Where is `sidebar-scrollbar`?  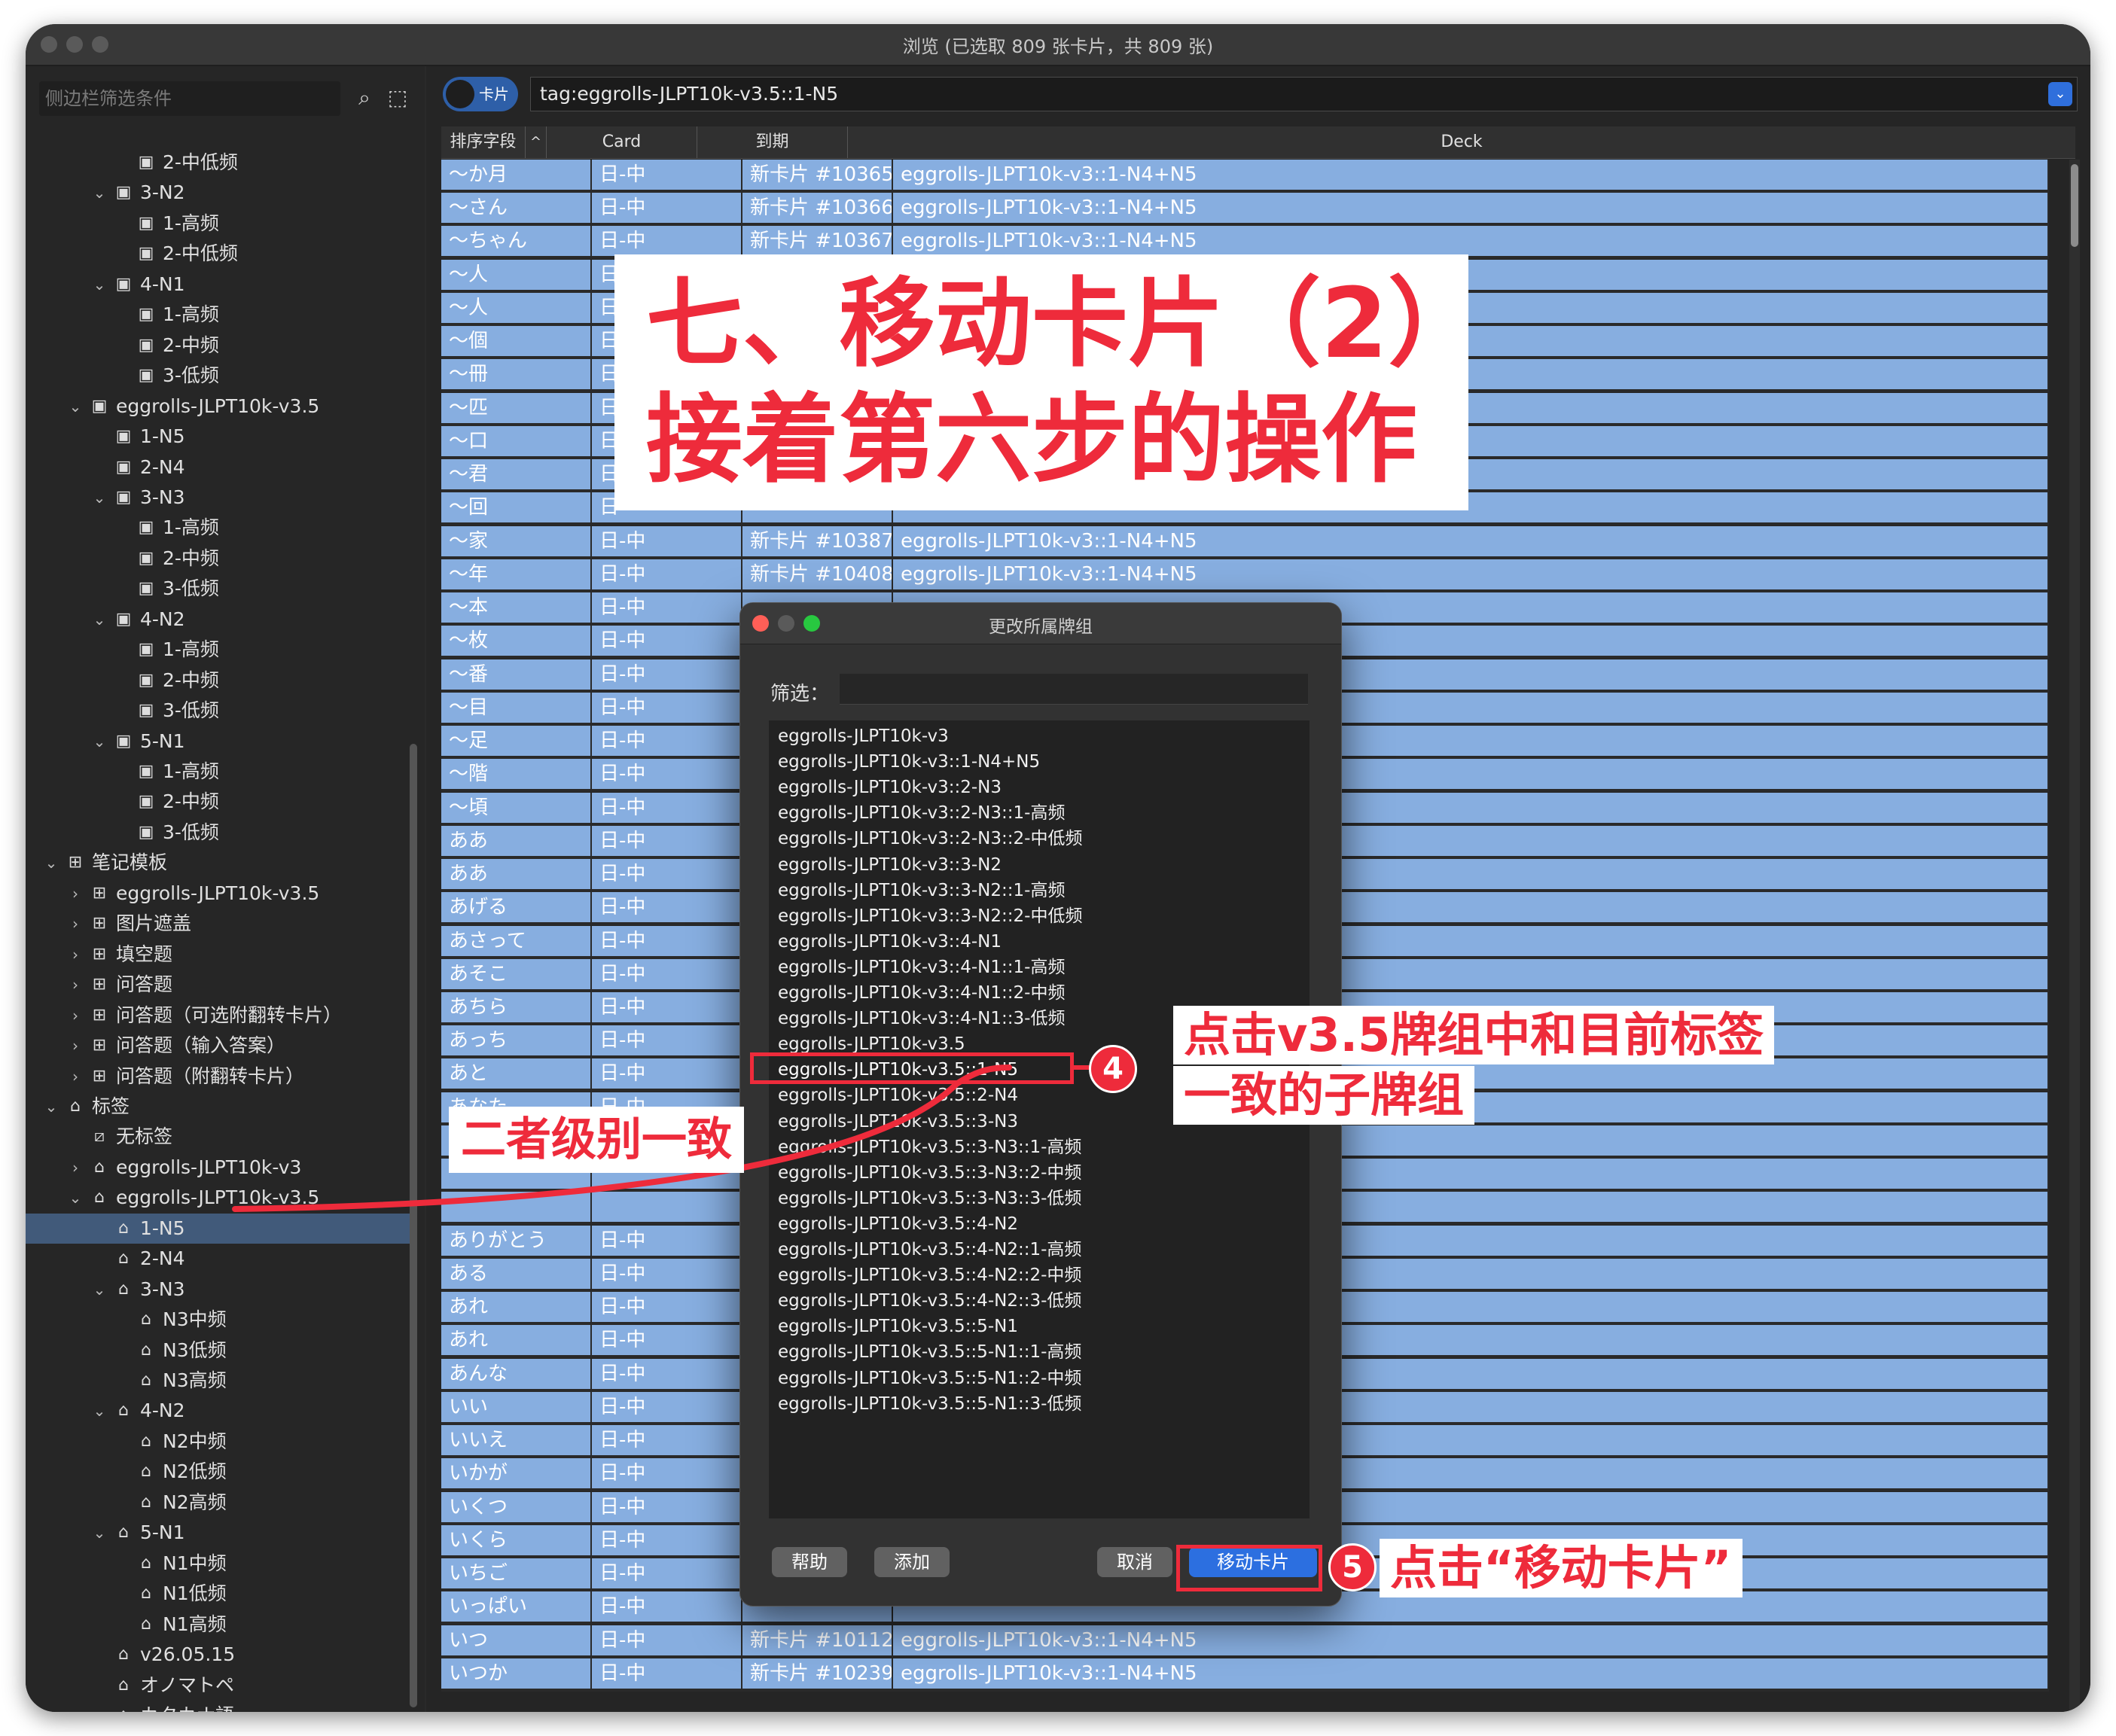 sidebar-scrollbar is located at coordinates (413, 1225).